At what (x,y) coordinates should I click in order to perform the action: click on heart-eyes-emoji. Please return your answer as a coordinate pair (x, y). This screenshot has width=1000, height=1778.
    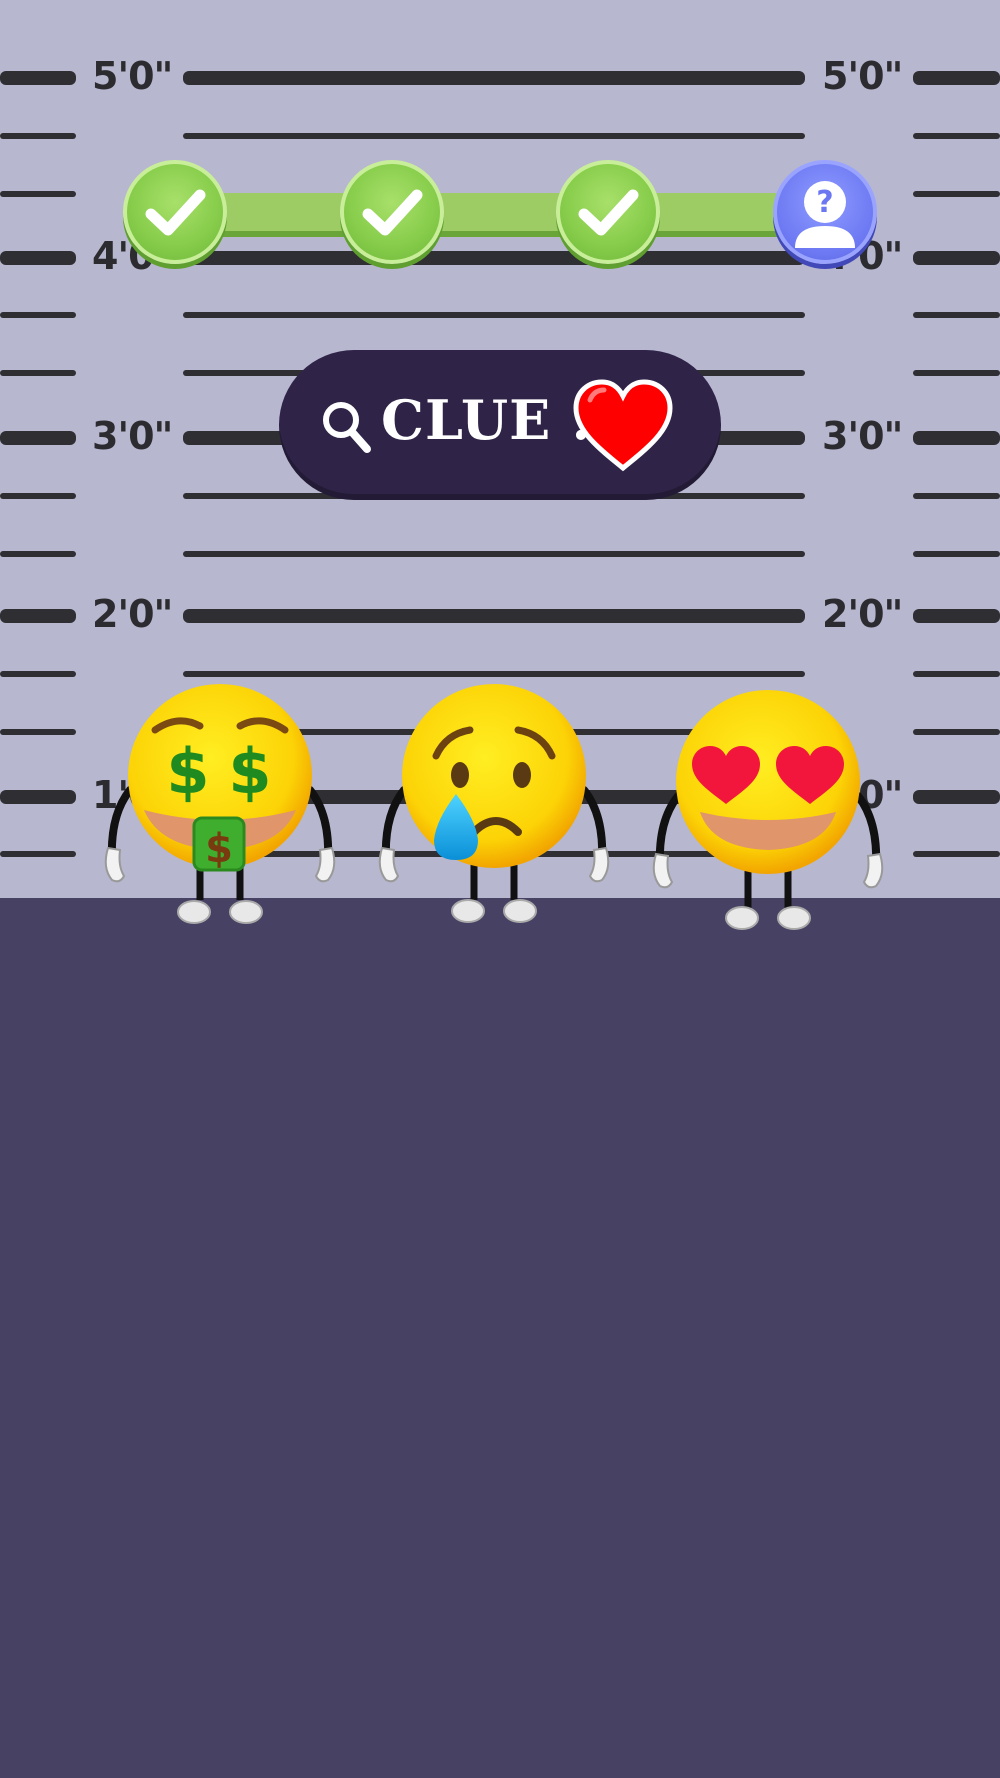
    Looking at the image, I should click on (768, 810).